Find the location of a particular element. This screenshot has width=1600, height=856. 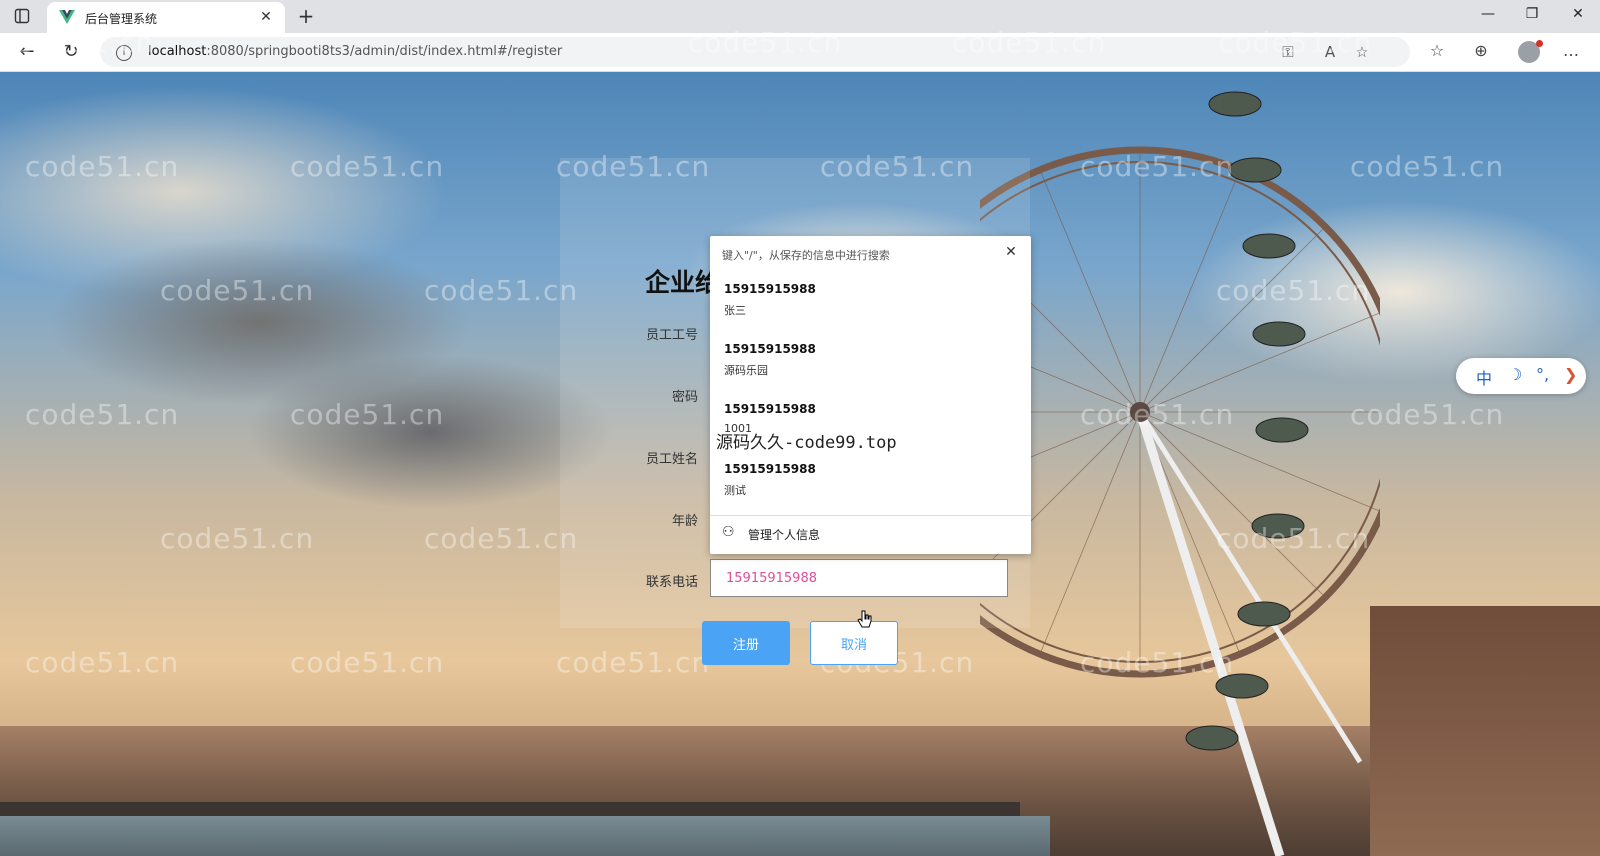

register-button: 注册 is located at coordinates (746, 643).